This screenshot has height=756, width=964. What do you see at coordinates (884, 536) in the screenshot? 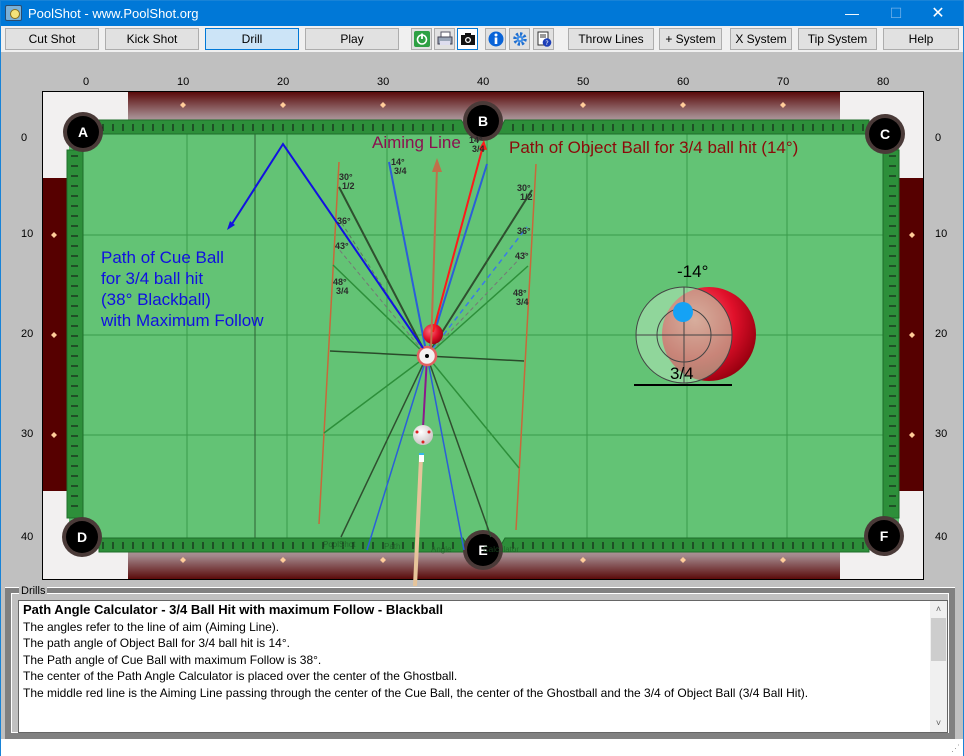
I see `pocket-label: F` at bounding box center [884, 536].